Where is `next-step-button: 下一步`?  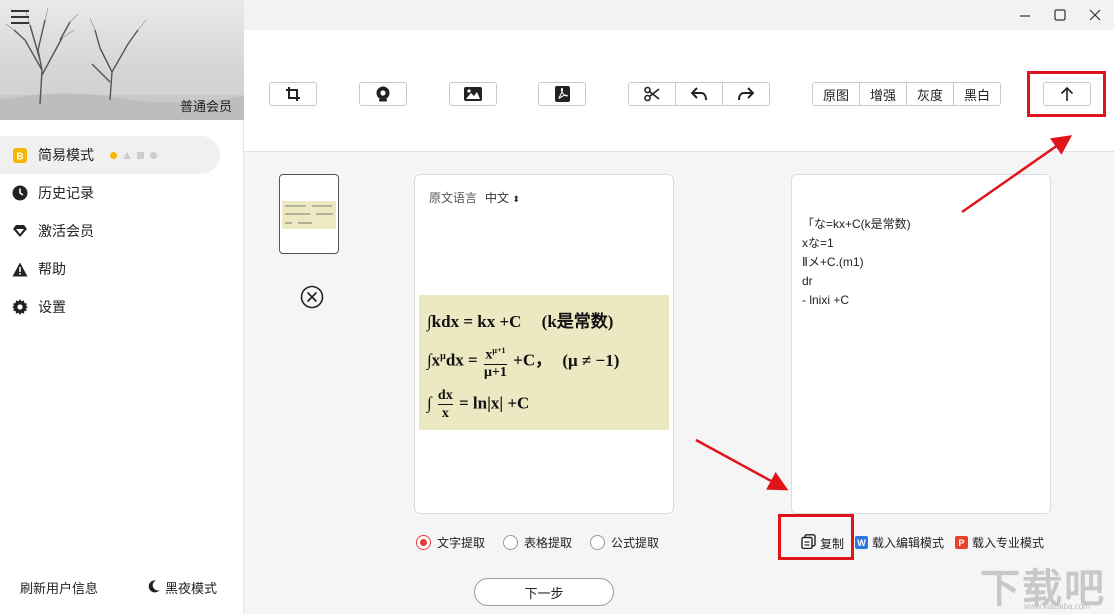
next-step-button: 下一步 is located at coordinates (544, 592).